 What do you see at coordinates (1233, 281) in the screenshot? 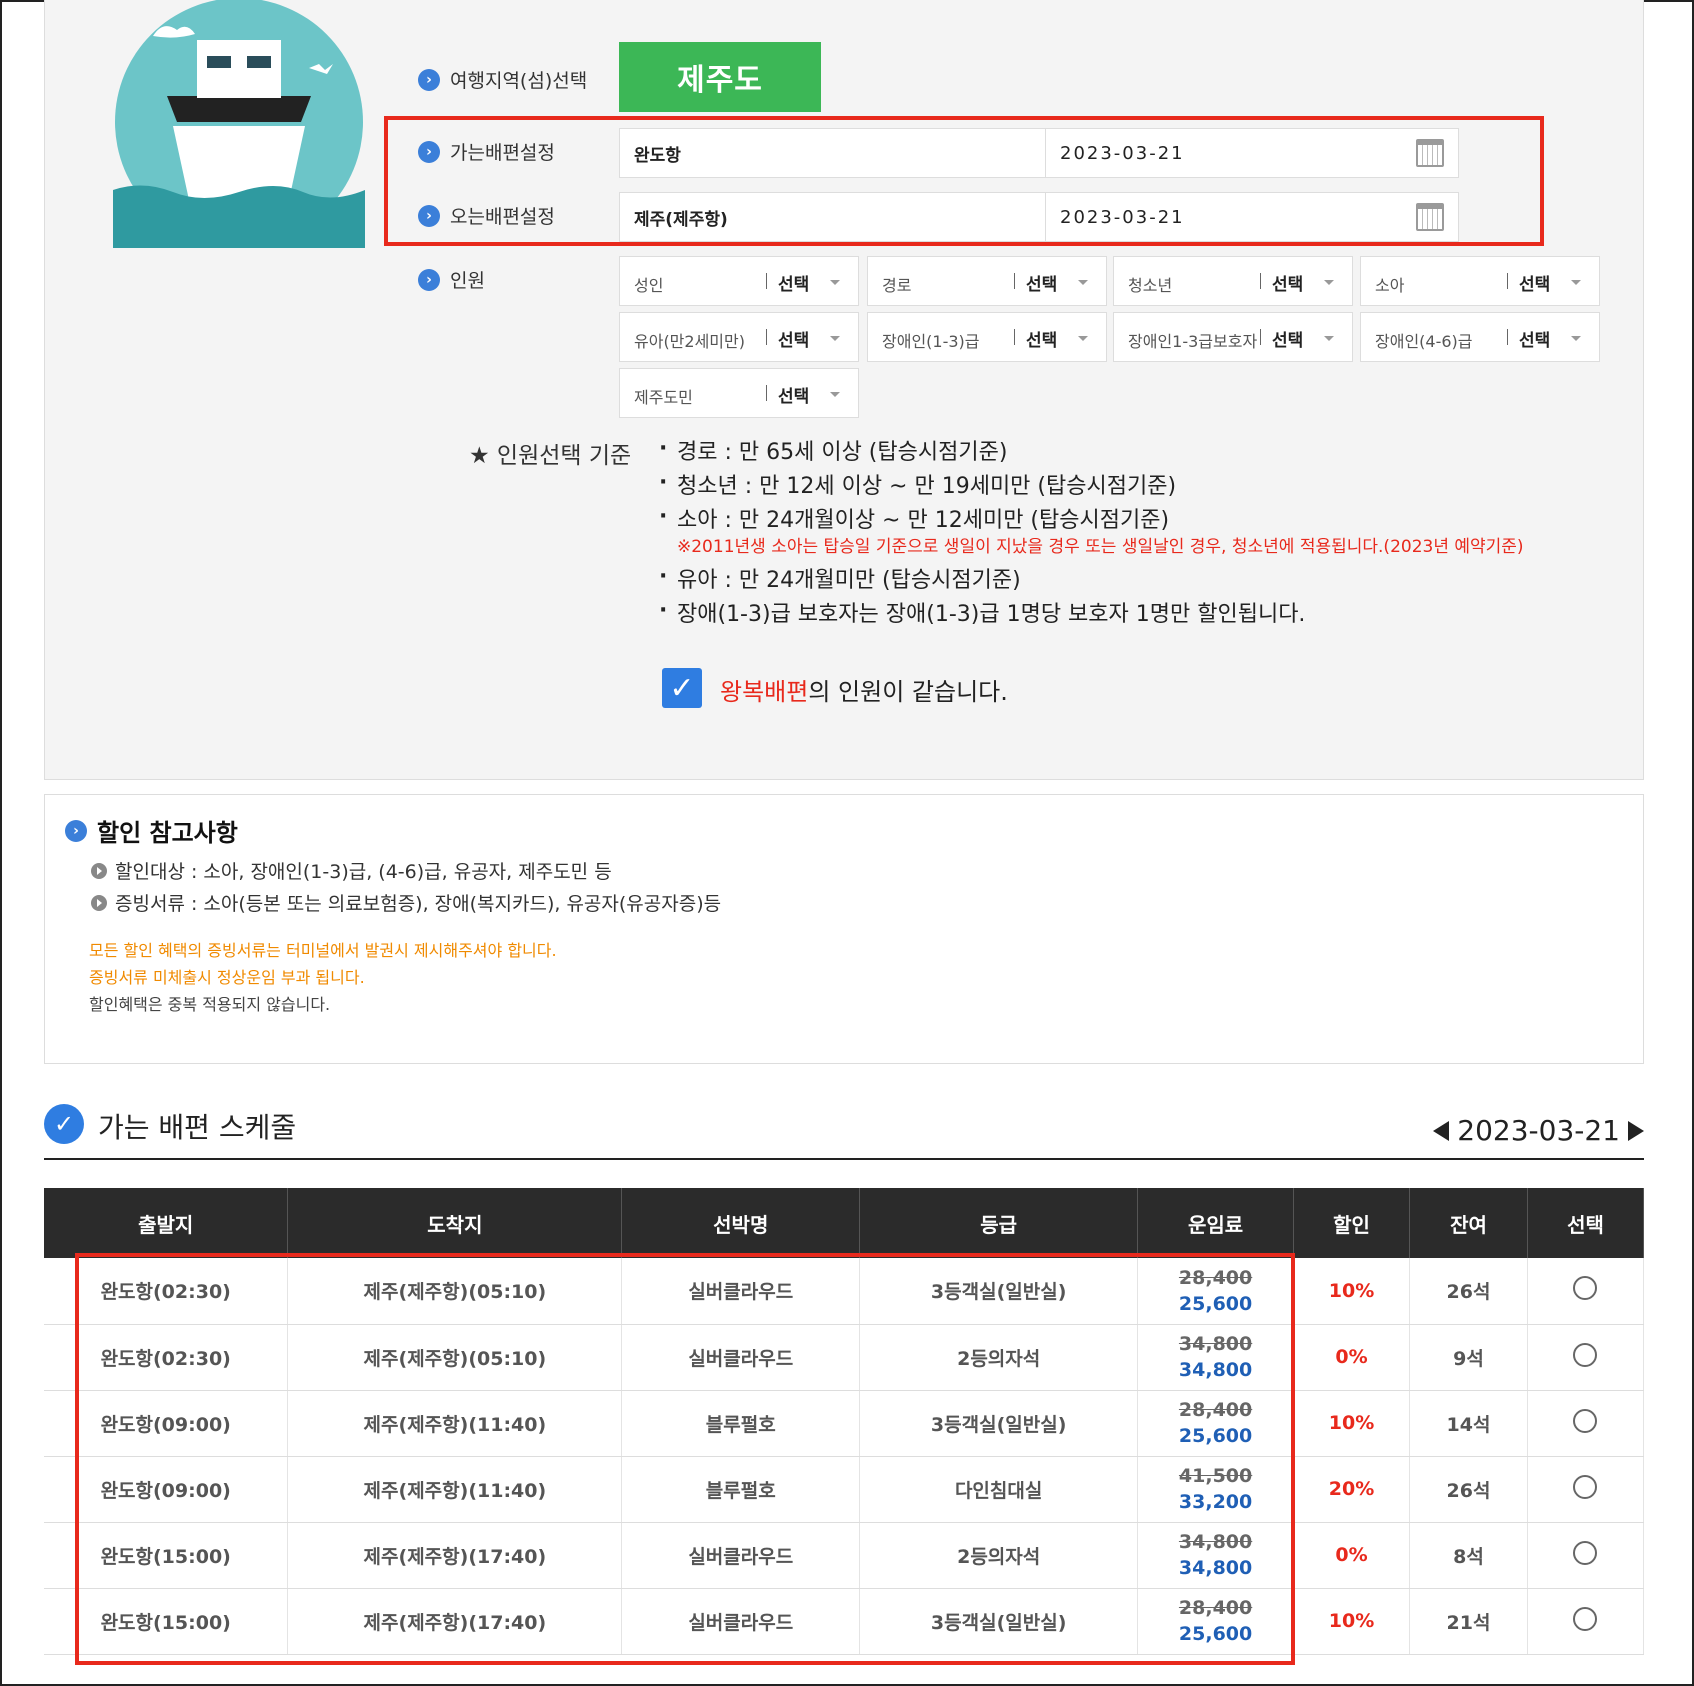
I see `pax-select-youth: 청소년 선택` at bounding box center [1233, 281].